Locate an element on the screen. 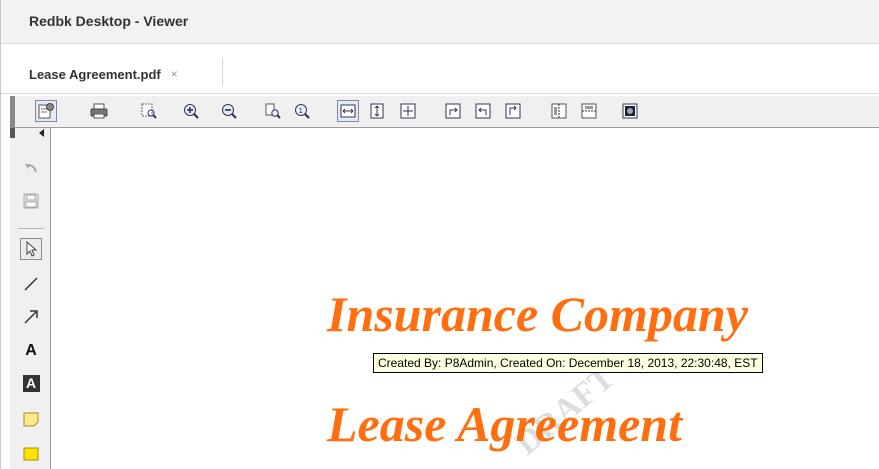 Image resolution: width=879 pixels, height=469 pixels. highlight-button is located at coordinates (31, 453).